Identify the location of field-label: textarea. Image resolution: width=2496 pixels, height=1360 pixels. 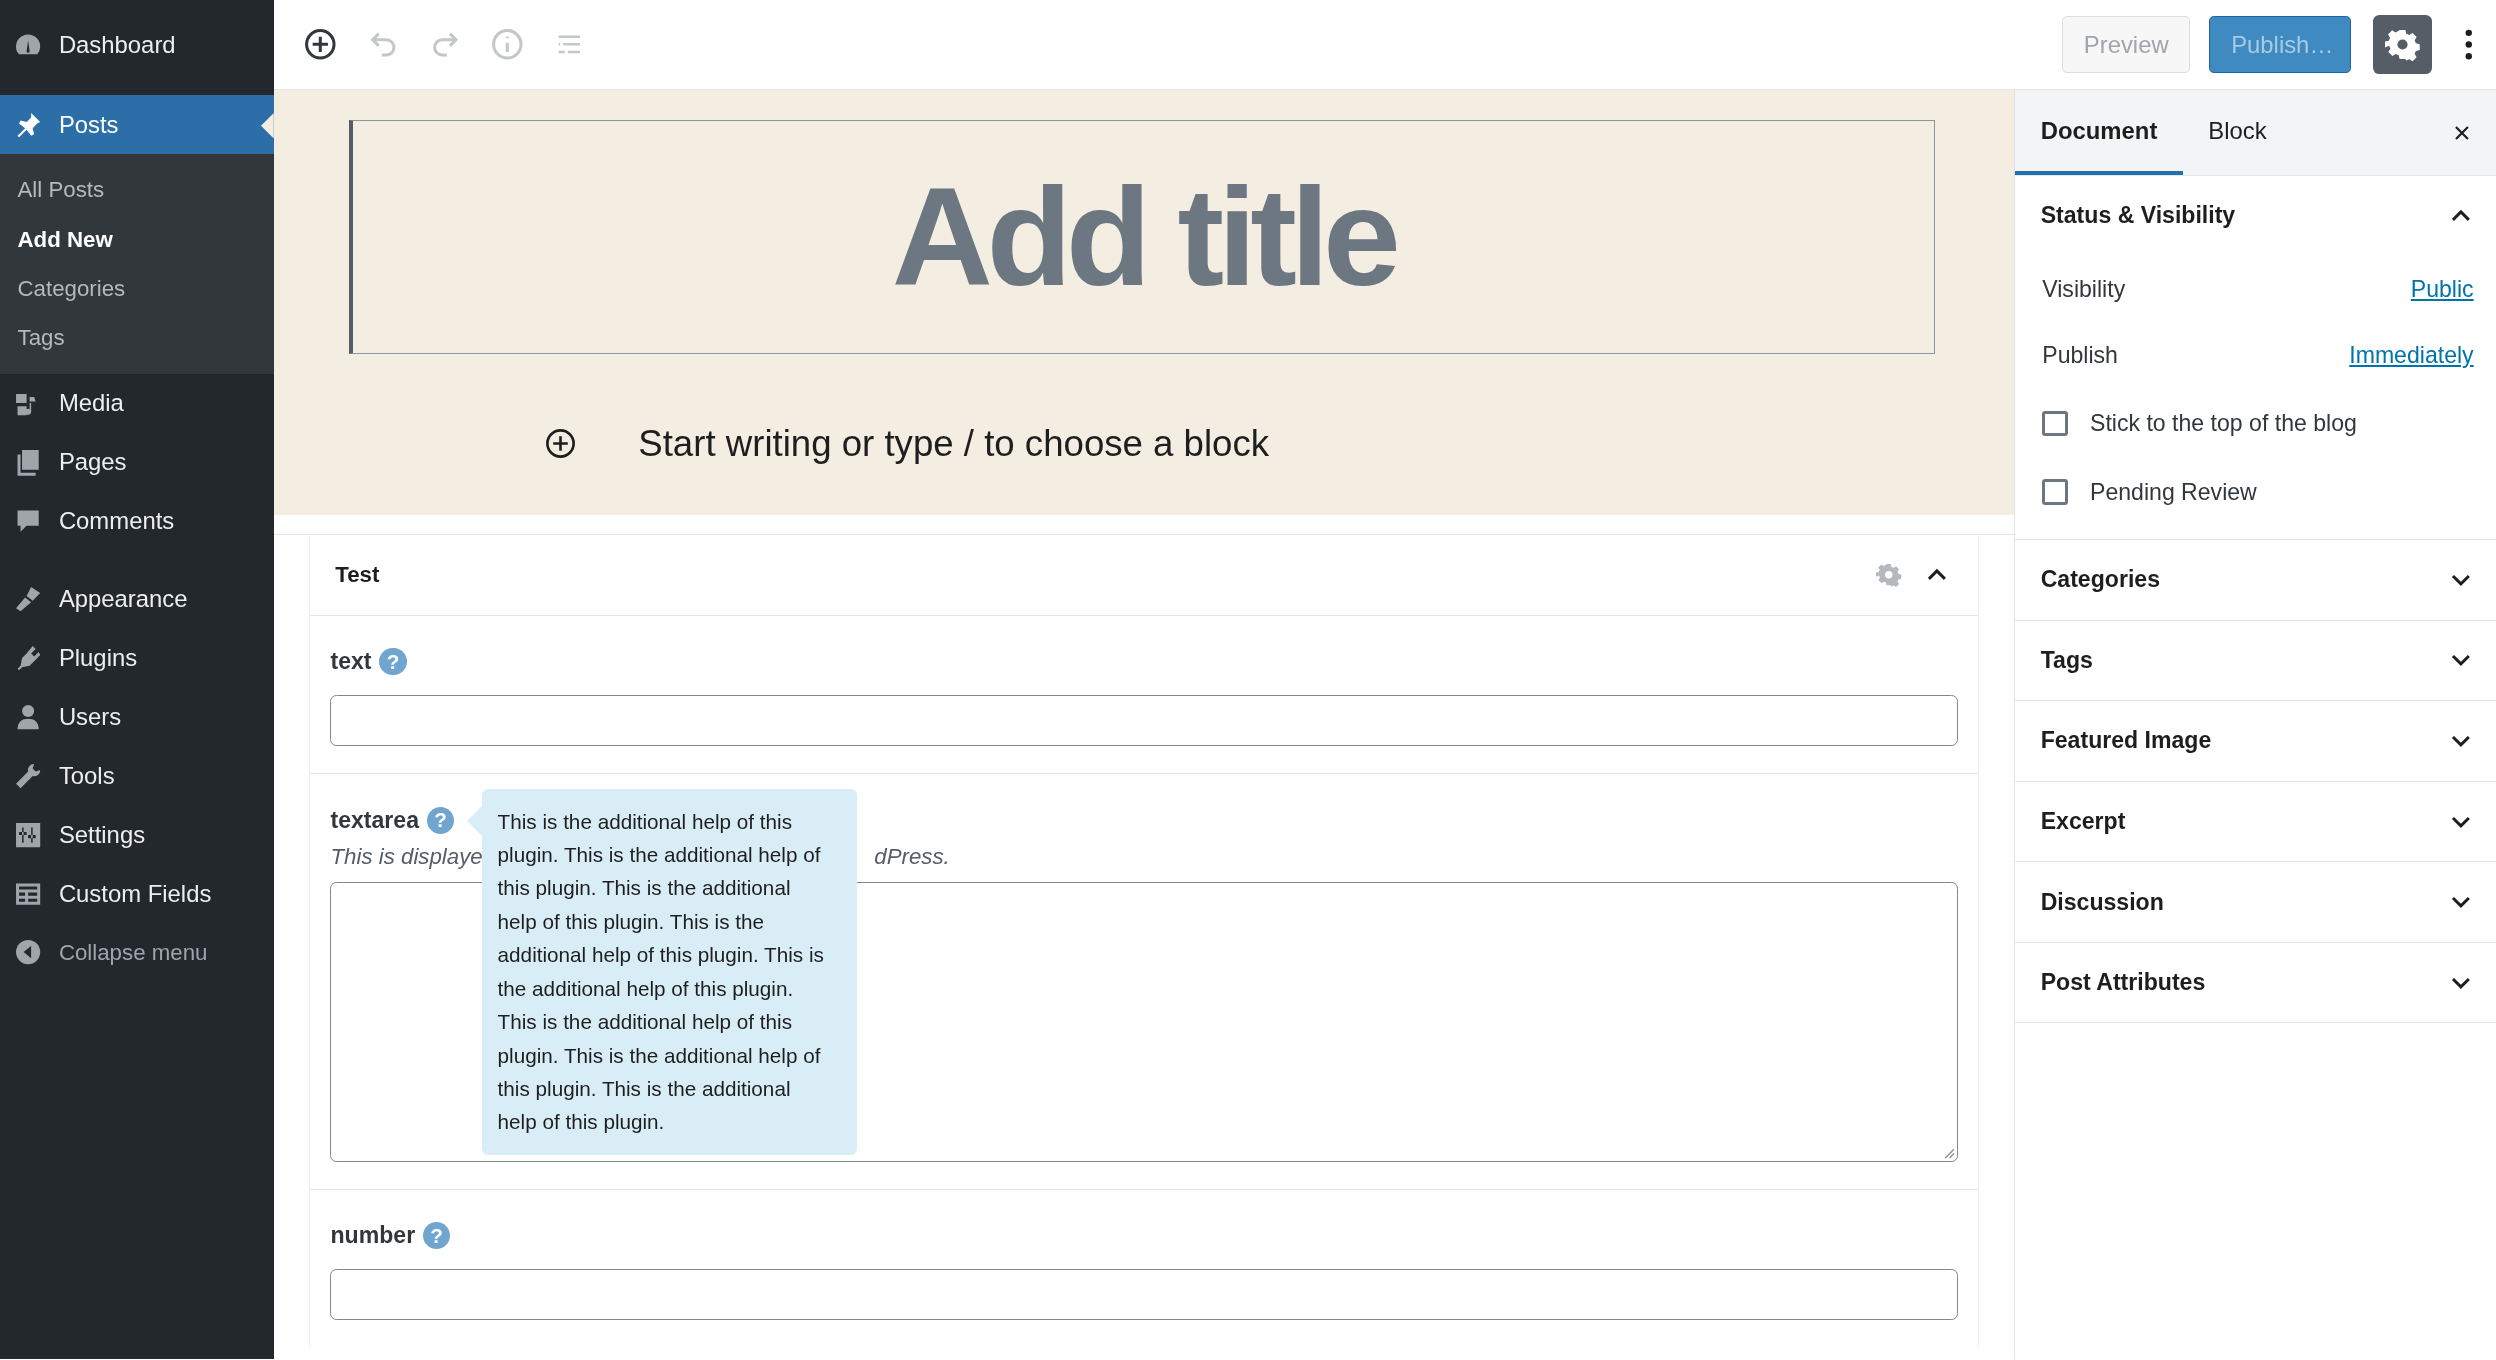
(374, 820).